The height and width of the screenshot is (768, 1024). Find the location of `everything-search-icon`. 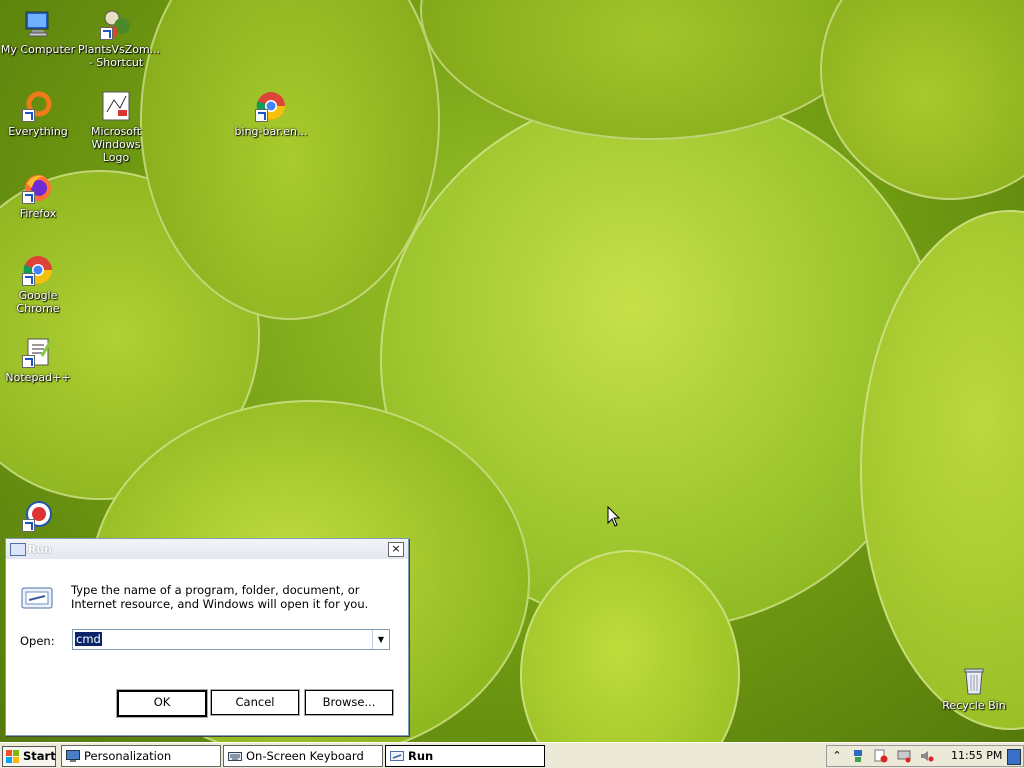

everything-search-icon is located at coordinates (38, 106).